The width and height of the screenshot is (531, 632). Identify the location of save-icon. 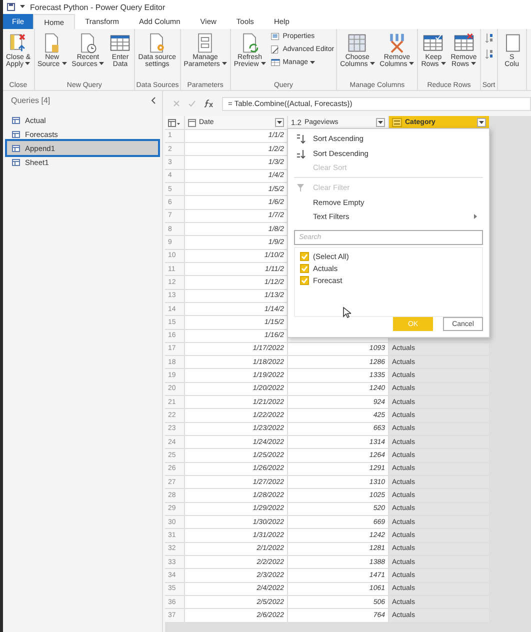
(11, 7).